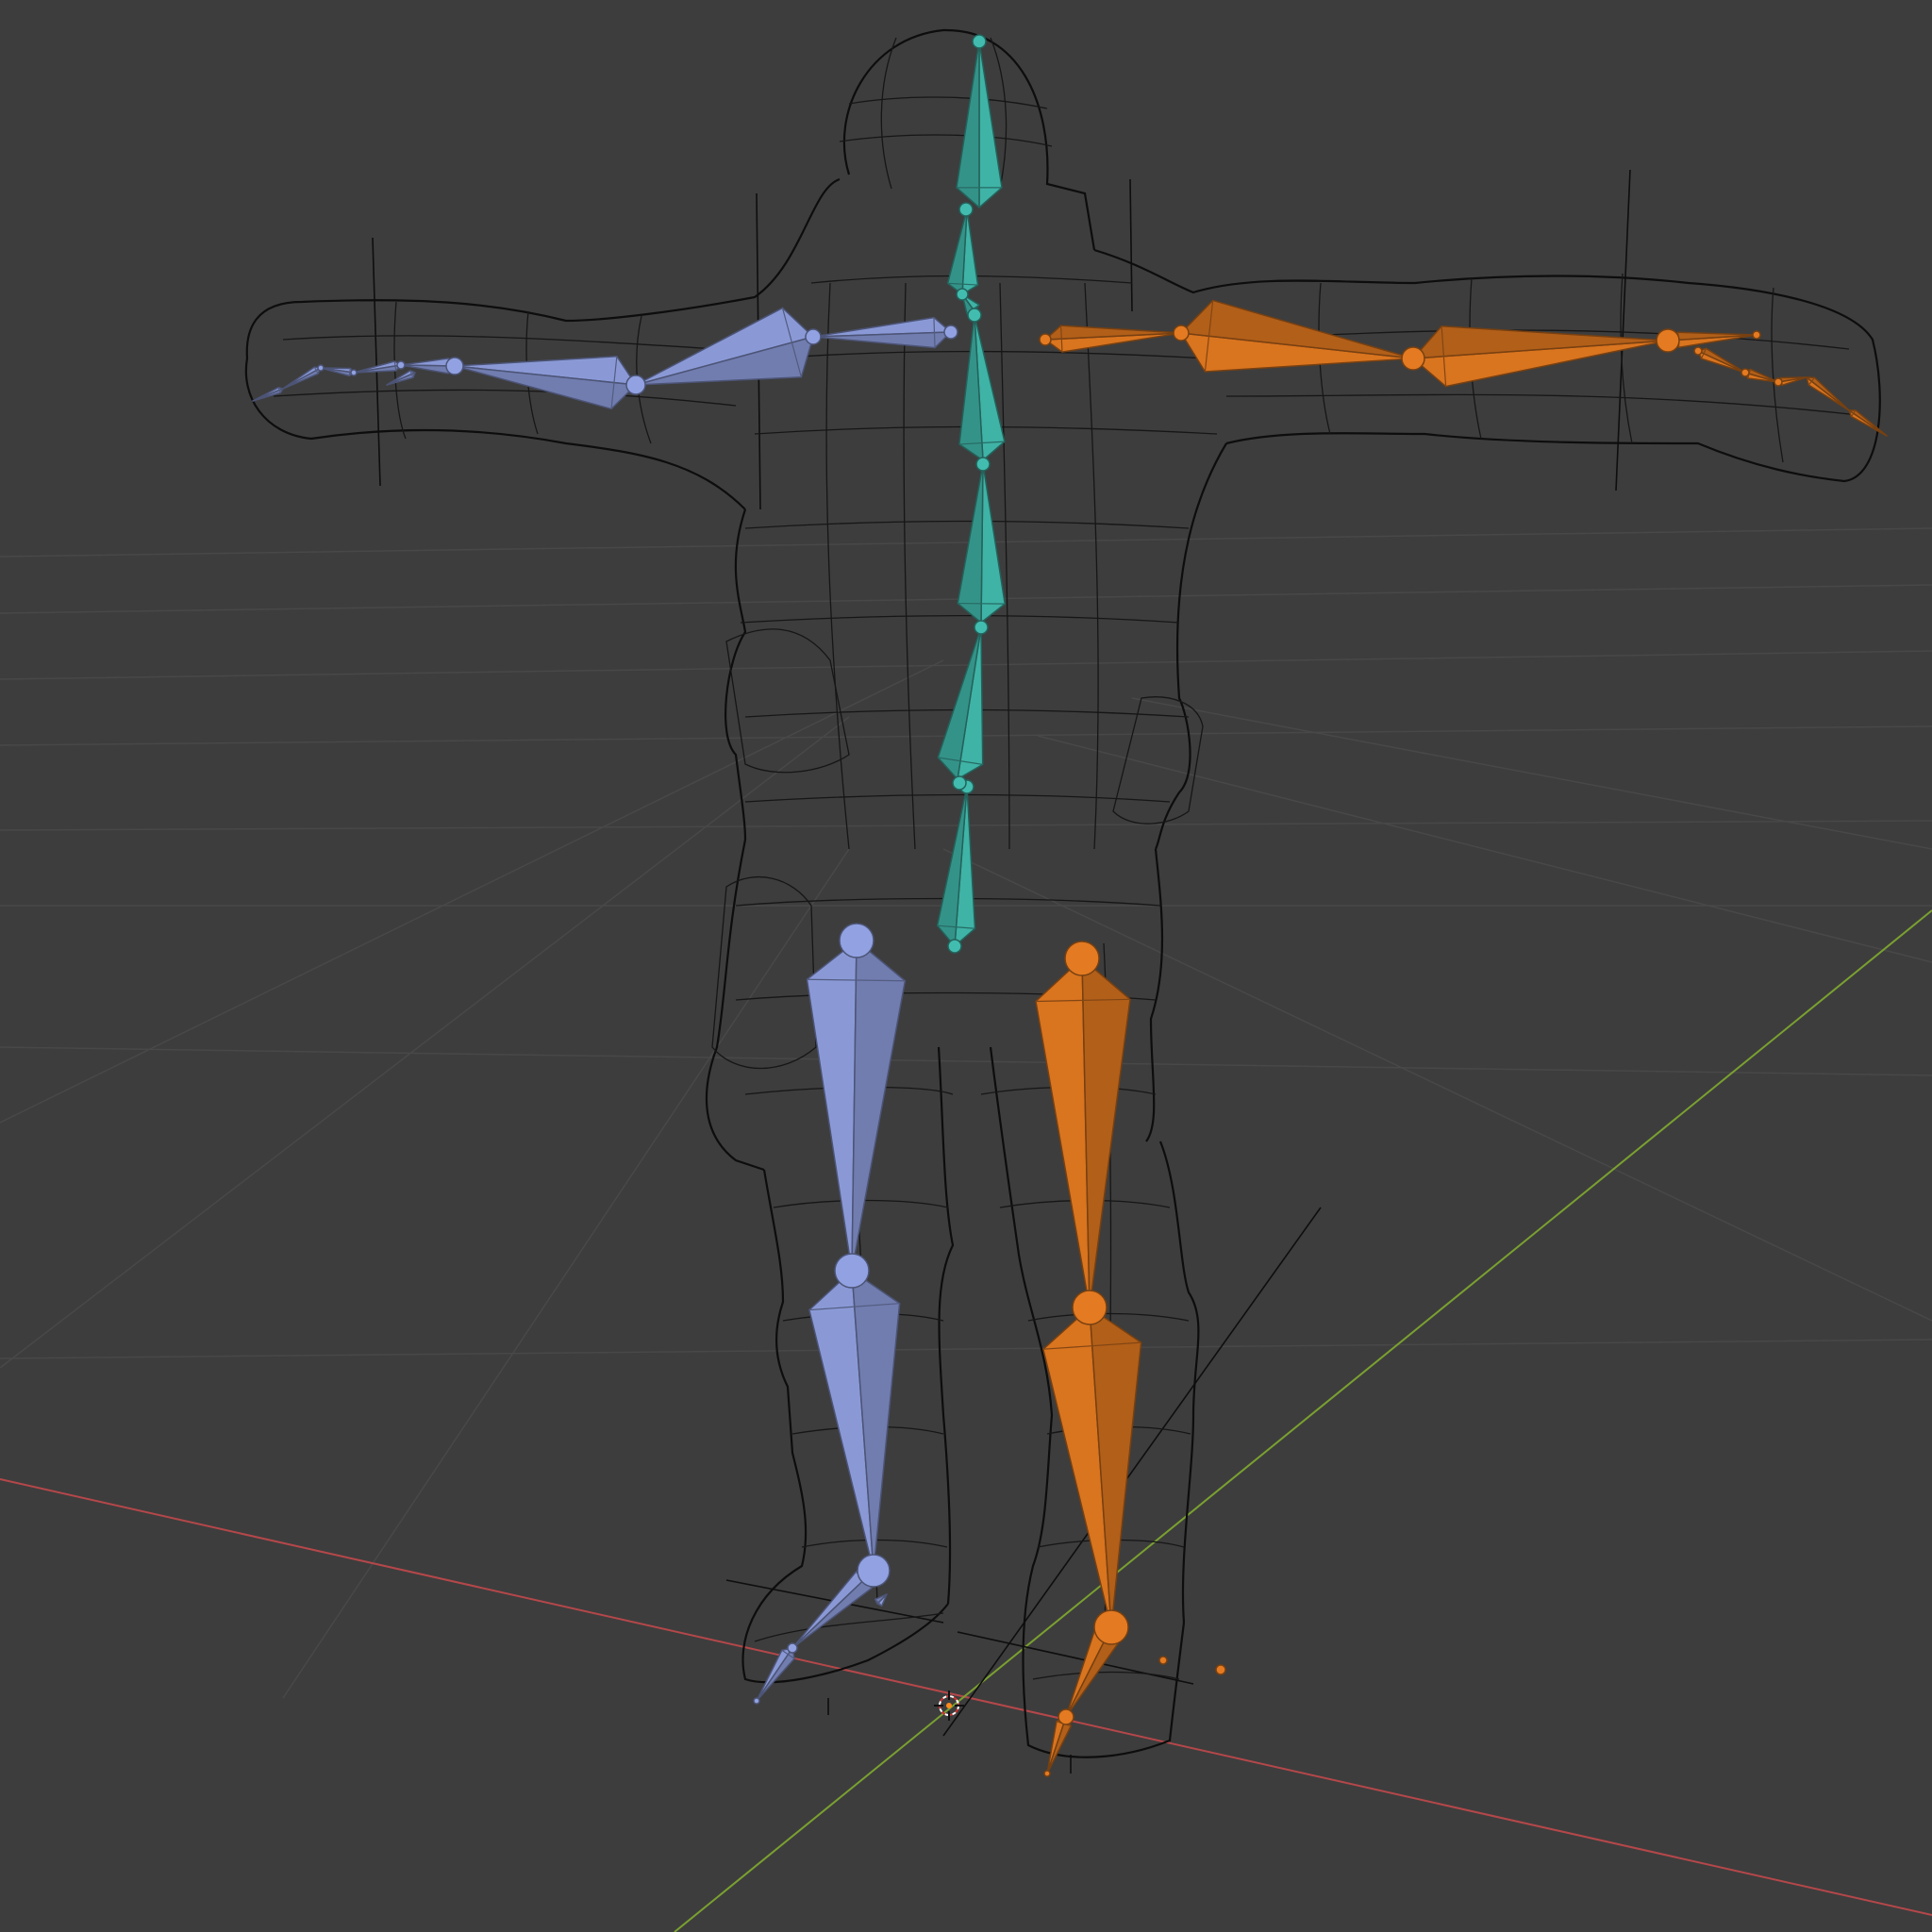 The height and width of the screenshot is (1932, 1932). What do you see at coordinates (377, 367) in the screenshot?
I see `bone-finger-l1` at bounding box center [377, 367].